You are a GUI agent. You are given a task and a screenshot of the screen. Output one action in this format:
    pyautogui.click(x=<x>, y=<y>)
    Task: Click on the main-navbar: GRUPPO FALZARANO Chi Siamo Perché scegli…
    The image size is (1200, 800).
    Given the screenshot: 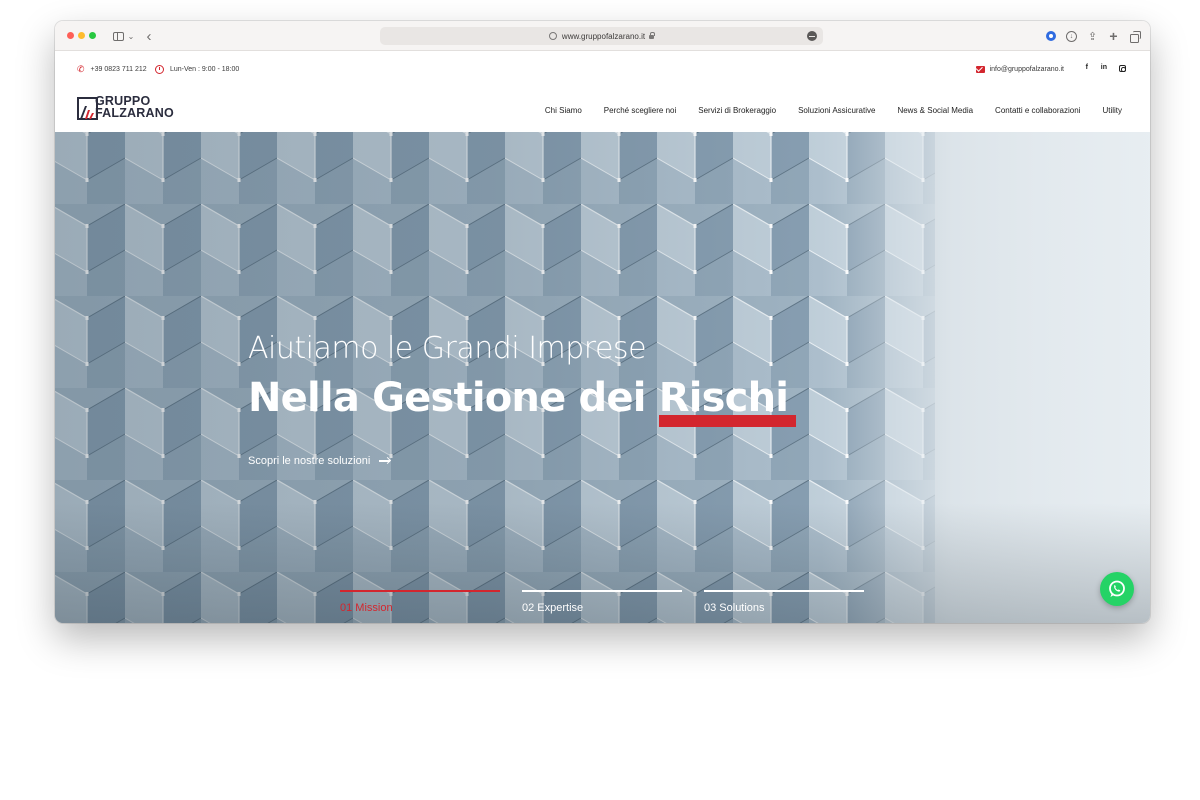 What is the action you would take?
    pyautogui.click(x=602, y=109)
    